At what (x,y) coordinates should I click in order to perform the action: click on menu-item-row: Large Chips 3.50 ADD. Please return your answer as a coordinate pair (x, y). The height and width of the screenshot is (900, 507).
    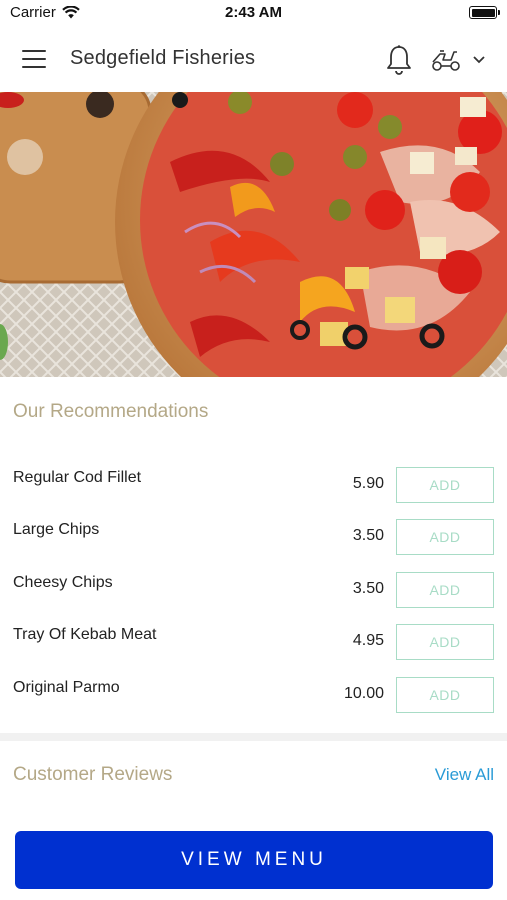
    Looking at the image, I should click on (253, 539).